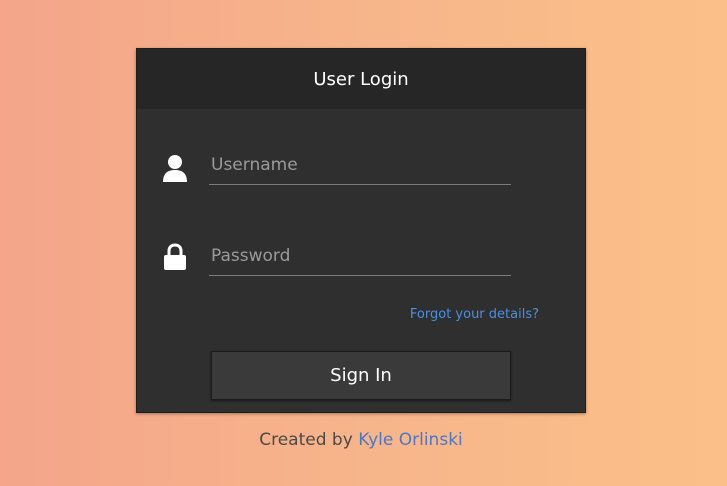 This screenshot has height=486, width=727. I want to click on author-link: Kyle Orlinski, so click(410, 440).